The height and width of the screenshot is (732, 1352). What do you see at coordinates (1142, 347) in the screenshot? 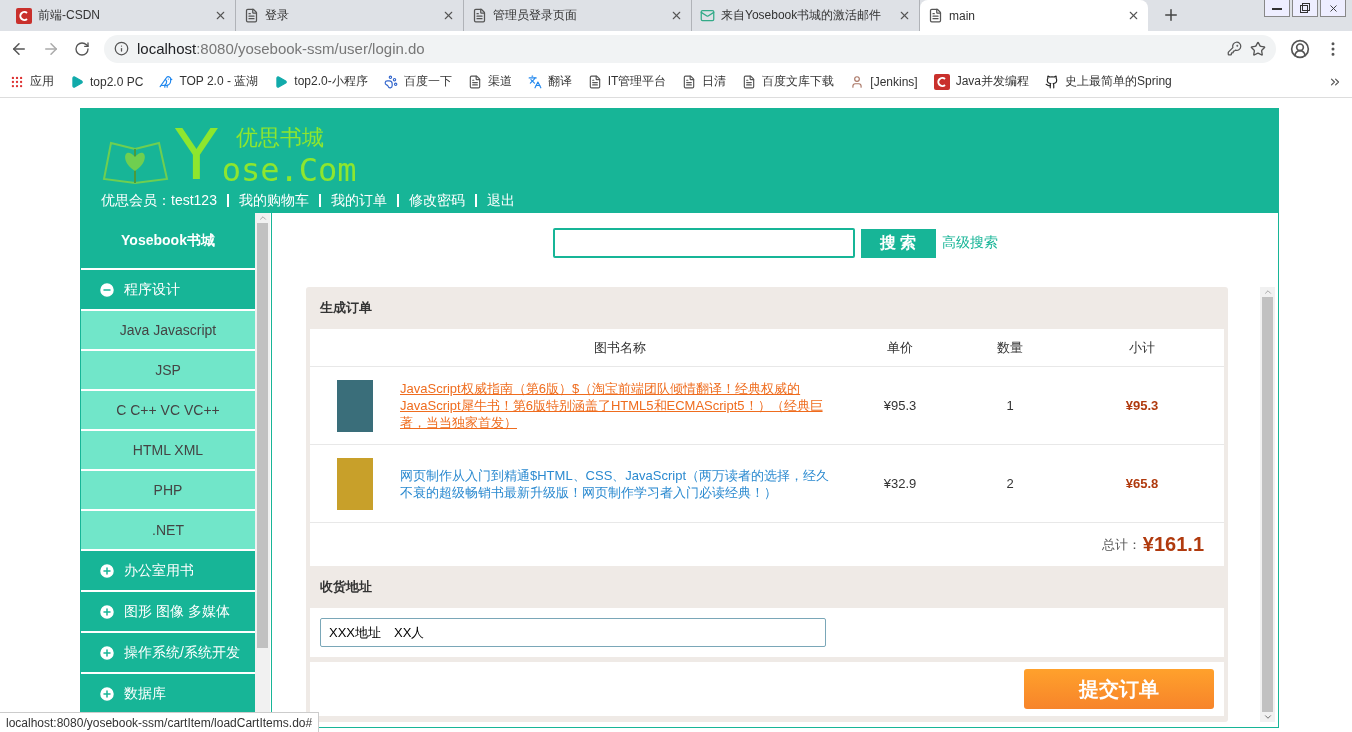
I see `column-header: 小计` at bounding box center [1142, 347].